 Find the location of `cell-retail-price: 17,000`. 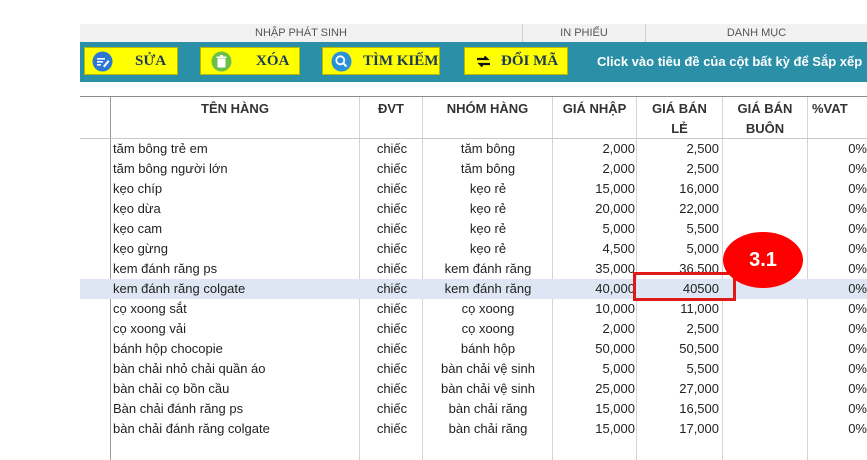

cell-retail-price: 17,000 is located at coordinates (678, 429).